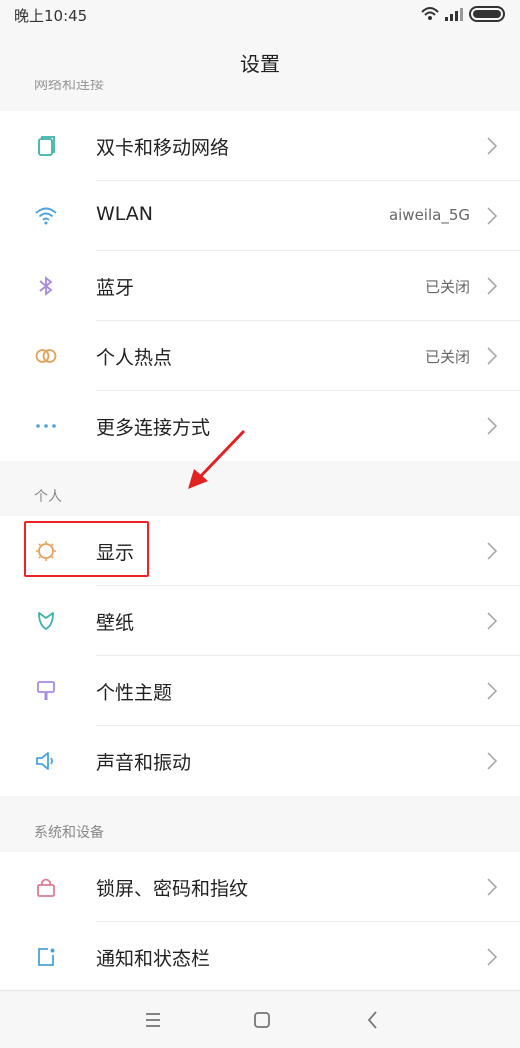 The height and width of the screenshot is (1048, 520). What do you see at coordinates (69, 86) in the screenshot?
I see `section-header-network: 网络和连接` at bounding box center [69, 86].